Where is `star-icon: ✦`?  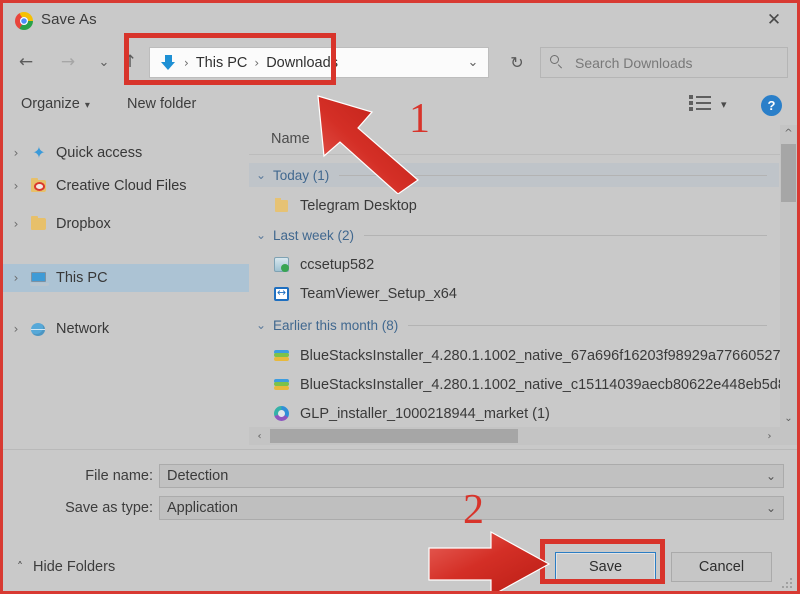
star-icon: ✦ is located at coordinates (39, 152).